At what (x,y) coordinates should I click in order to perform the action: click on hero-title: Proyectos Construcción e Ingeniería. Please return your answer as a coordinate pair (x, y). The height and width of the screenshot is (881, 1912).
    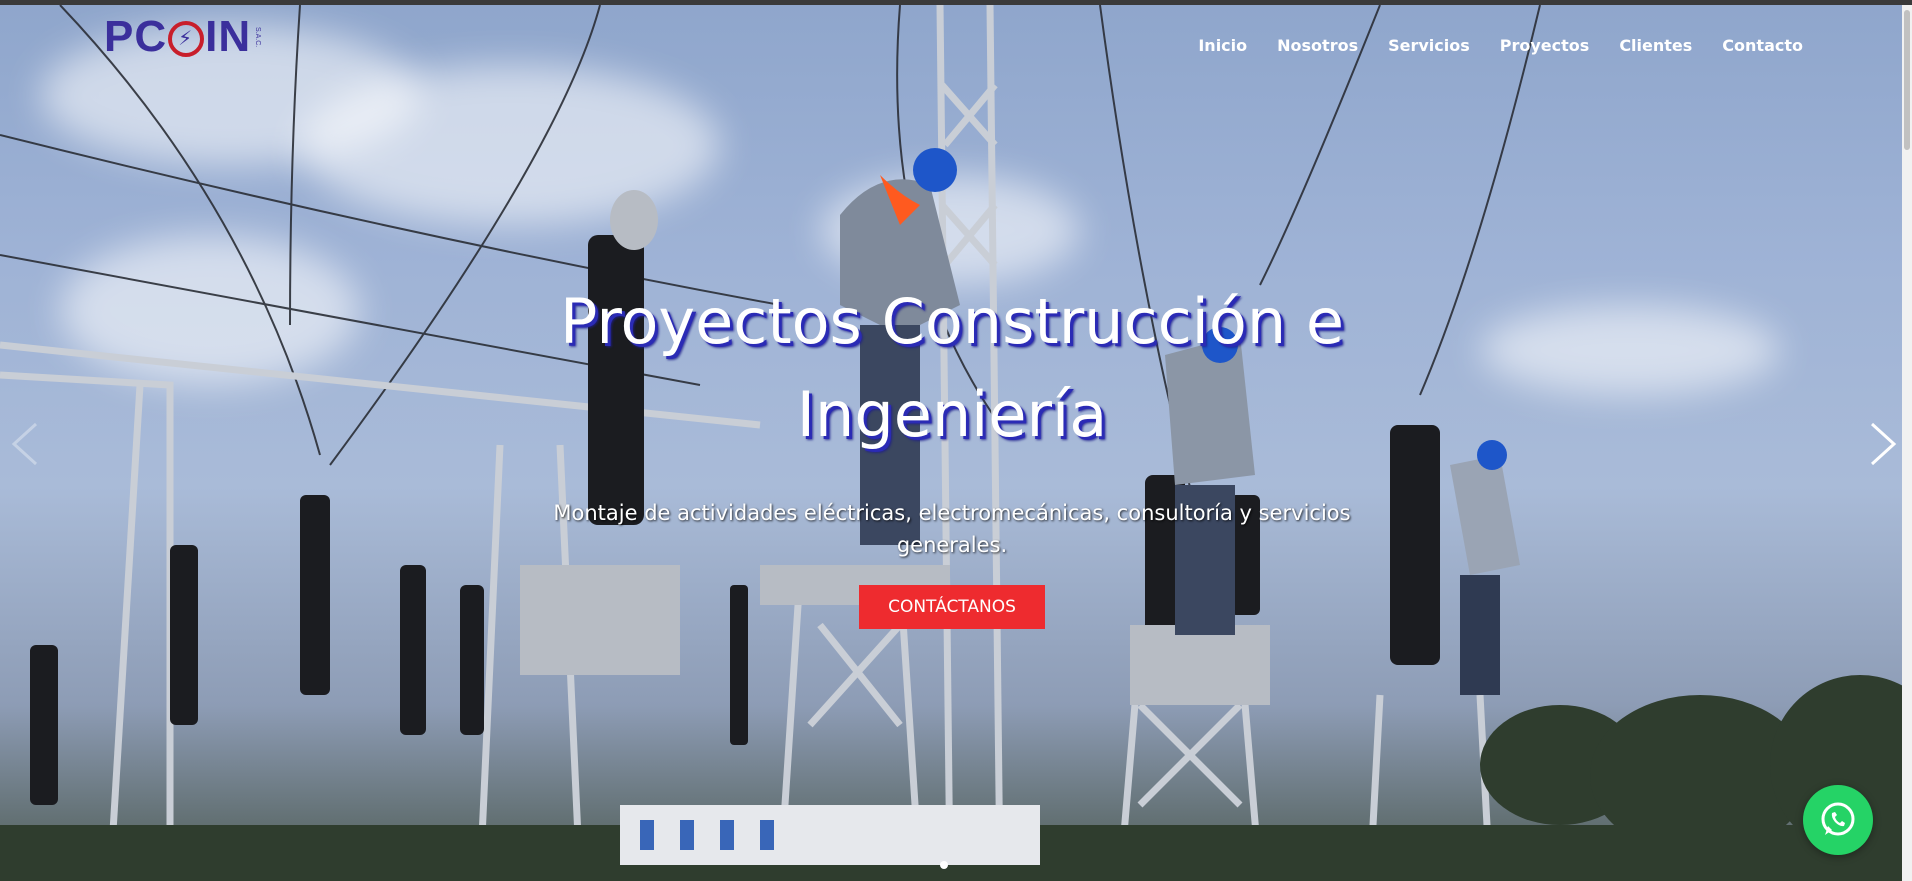
    Looking at the image, I should click on (952, 368).